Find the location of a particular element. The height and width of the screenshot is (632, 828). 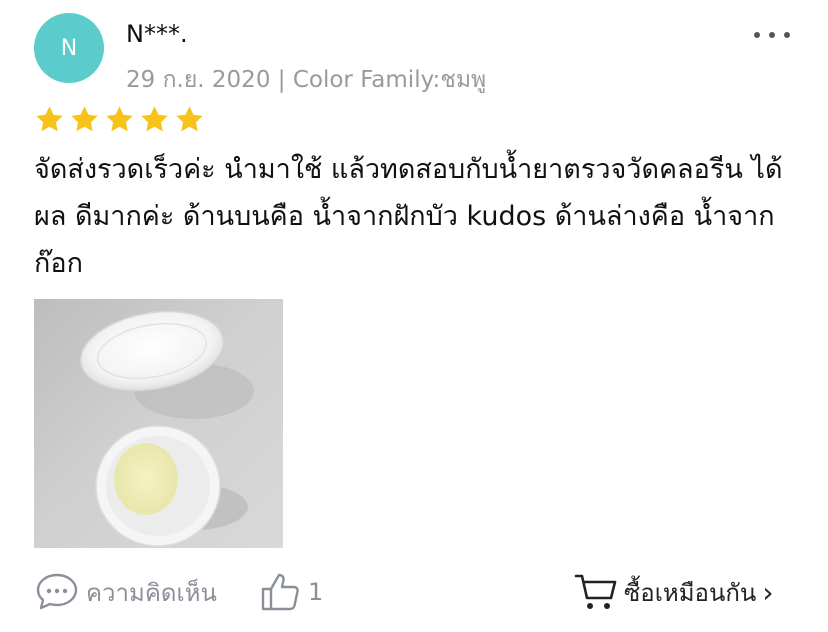

review-meta: 29 ก.ย. 2020 | Color Family:ชมพู is located at coordinates (306, 80).